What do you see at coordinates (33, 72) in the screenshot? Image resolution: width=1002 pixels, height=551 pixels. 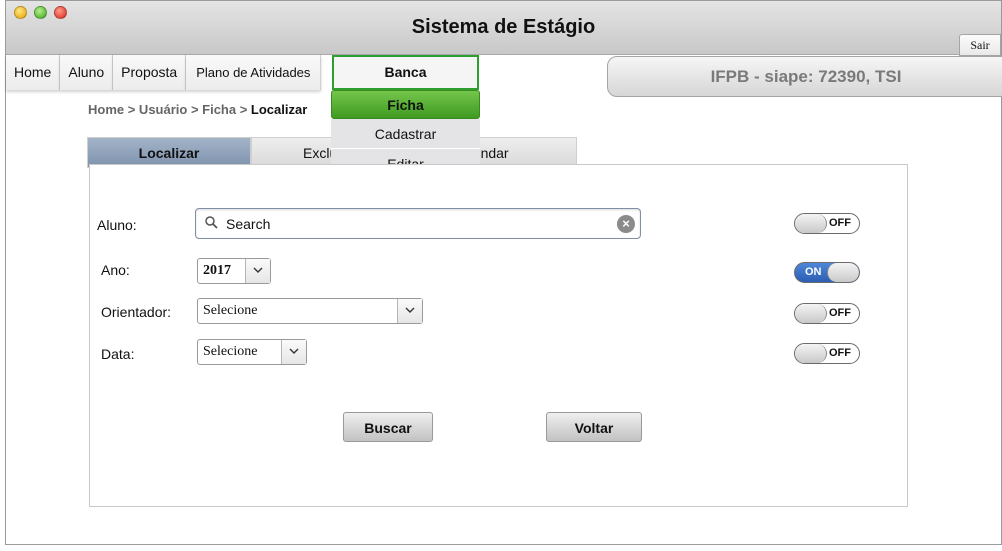 I see `nav-item-home: Home` at bounding box center [33, 72].